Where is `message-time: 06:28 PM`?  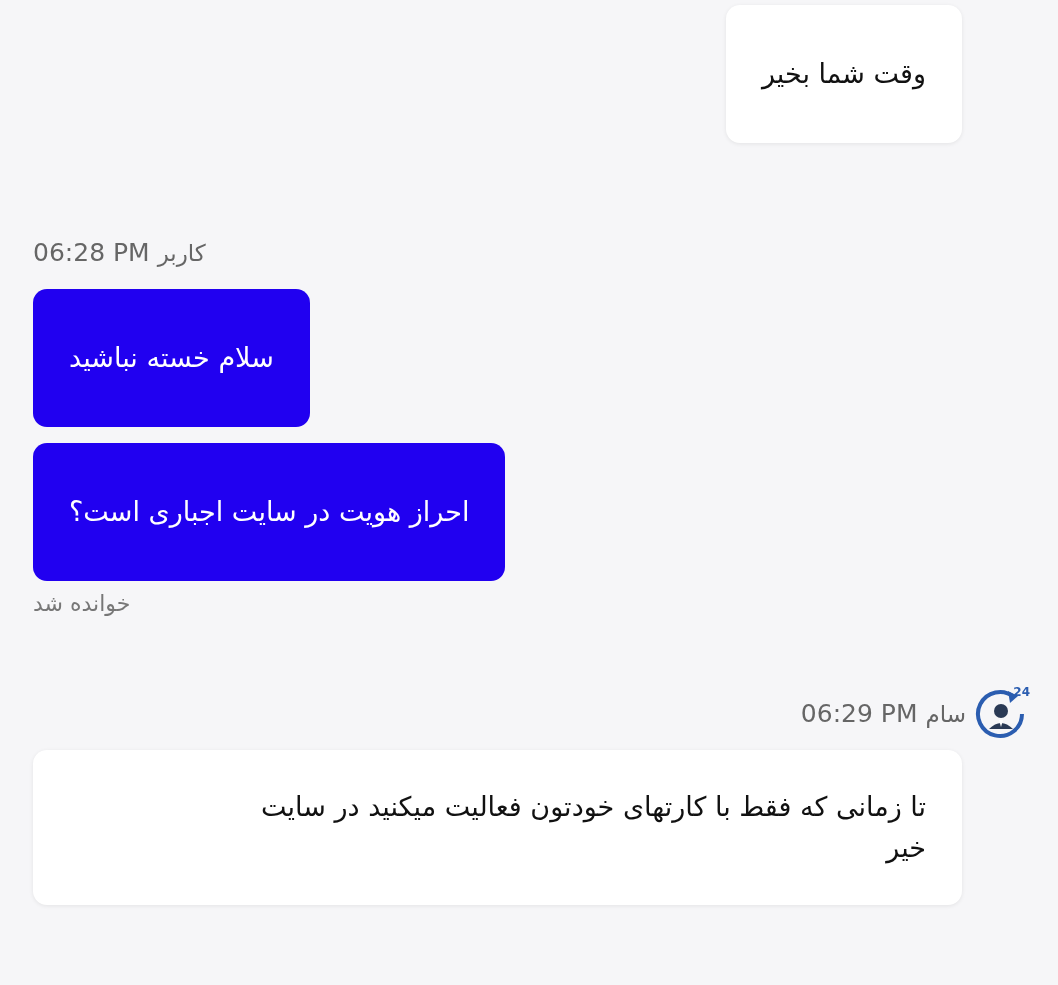
message-time: 06:28 PM is located at coordinates (91, 253).